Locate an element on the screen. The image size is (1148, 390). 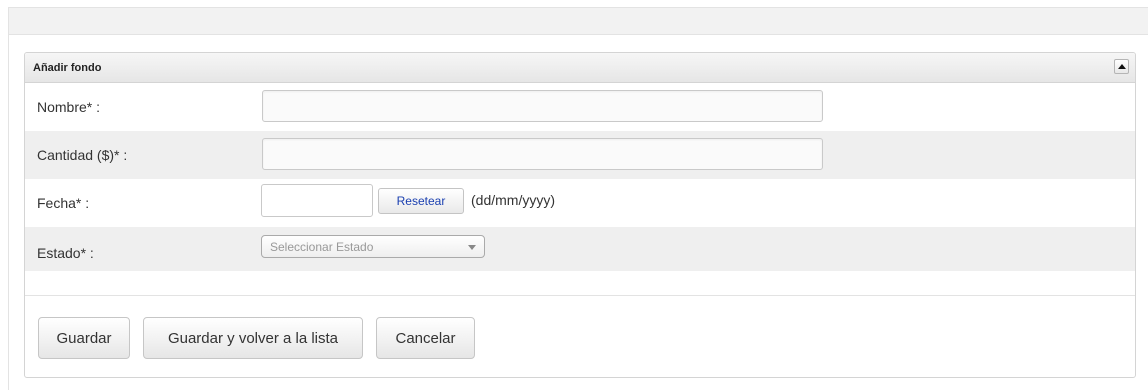
form-row-fecha: Fecha* : Resetear (dd/mm/yyyy) is located at coordinates (580, 203).